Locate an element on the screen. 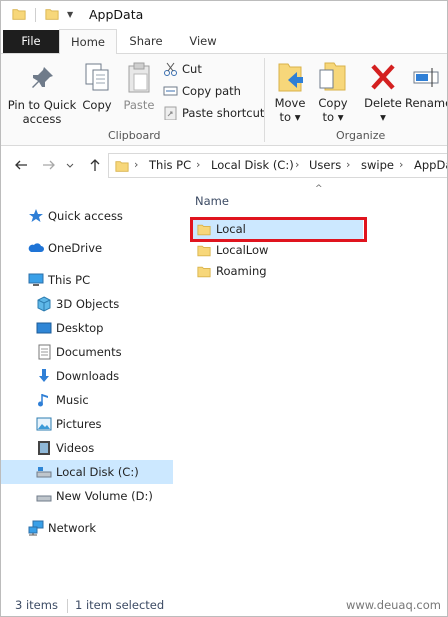 This screenshot has width=448, height=617. status-bar: 3 items 1 item selected www.deuaq.com is located at coordinates (224, 603).